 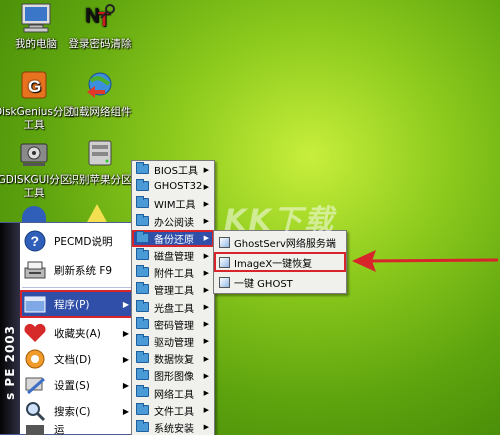 I want to click on submenu-item-label: 数据恢复, so click(x=174, y=361).